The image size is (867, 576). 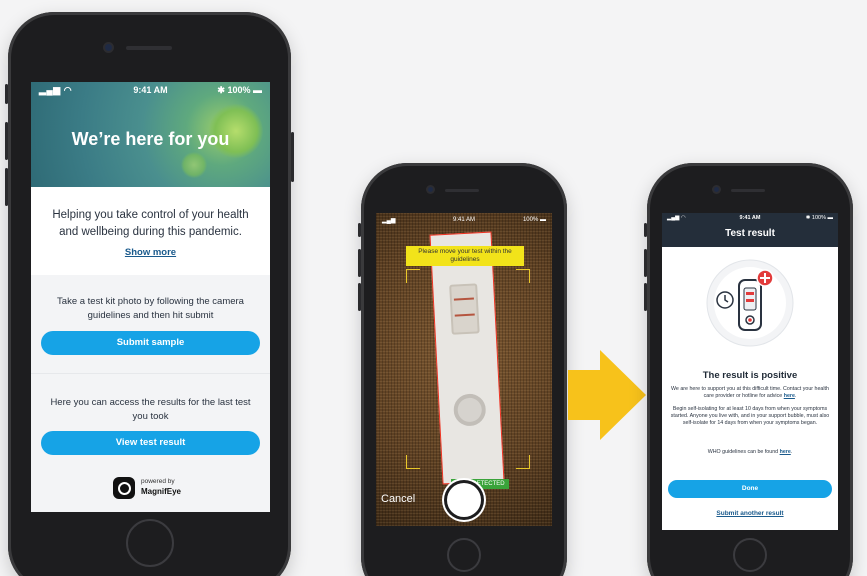 I want to click on hero-title: We’re here for you, so click(x=150, y=139).